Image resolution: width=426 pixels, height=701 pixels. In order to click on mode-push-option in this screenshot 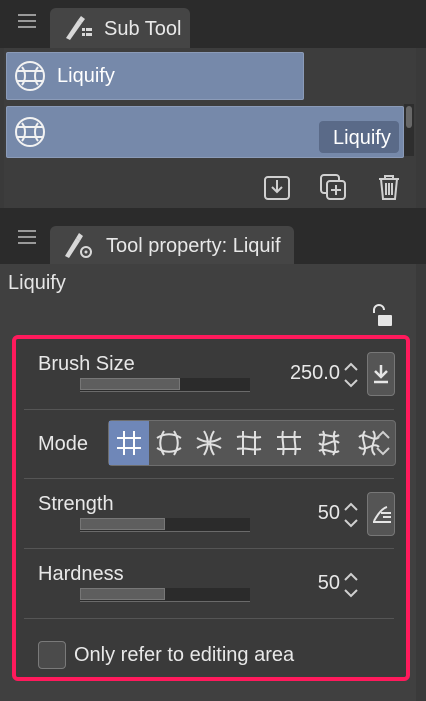, I will do `click(129, 443)`.